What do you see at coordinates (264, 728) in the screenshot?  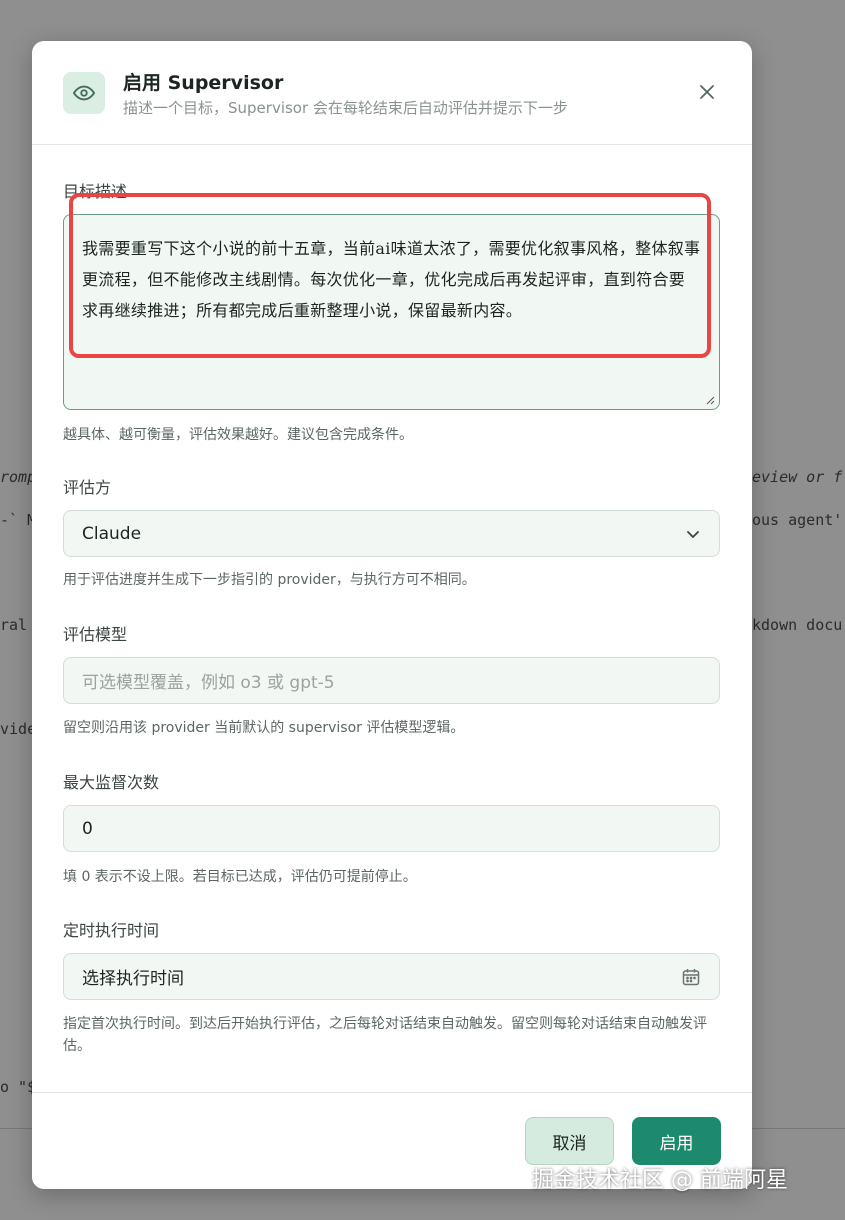 I see `model-hint: 留空则沿用该 provider 当前默认的 supervisor 评估模型逻辑。` at bounding box center [264, 728].